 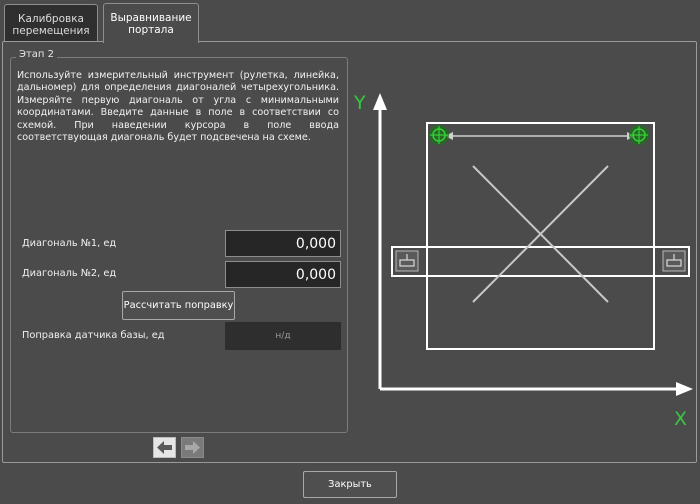 What do you see at coordinates (439, 135) in the screenshot?
I see `corner-target-left-icon` at bounding box center [439, 135].